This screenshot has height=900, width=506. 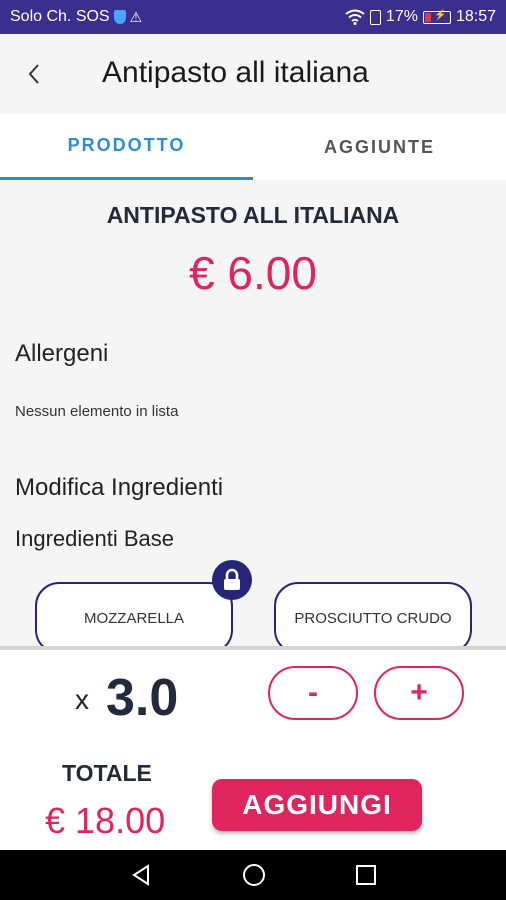 I want to click on base-ingredients-title: Ingredienti Base, so click(x=94, y=538).